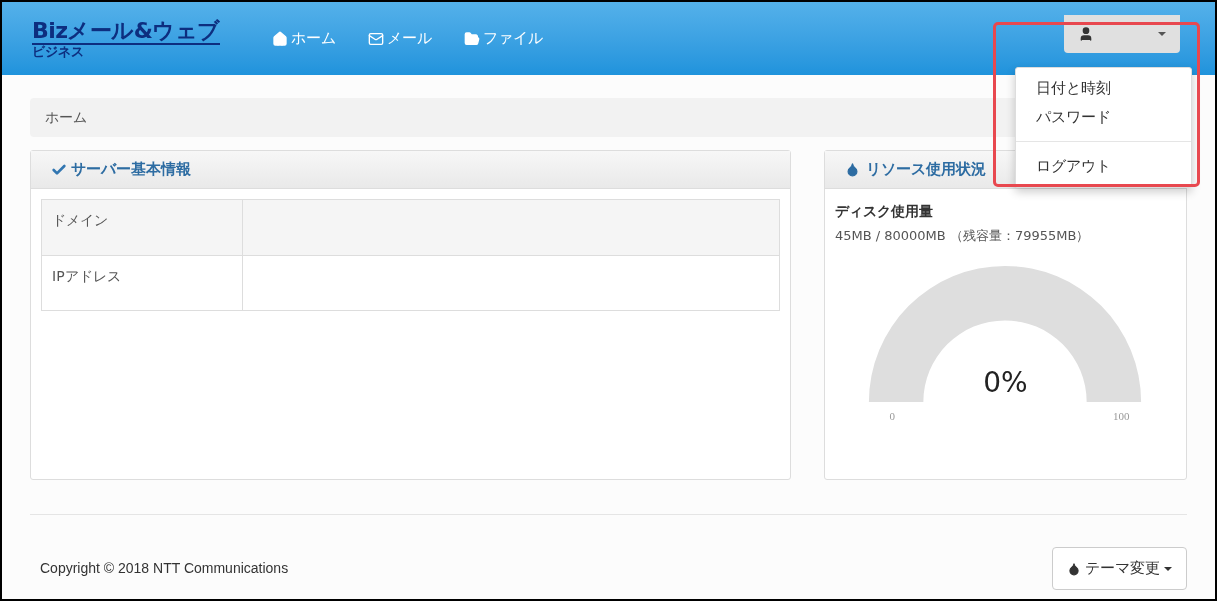 The height and width of the screenshot is (601, 1217). I want to click on usage-text: 45MB / 80000MB （残容量：79955MB）, so click(962, 236).